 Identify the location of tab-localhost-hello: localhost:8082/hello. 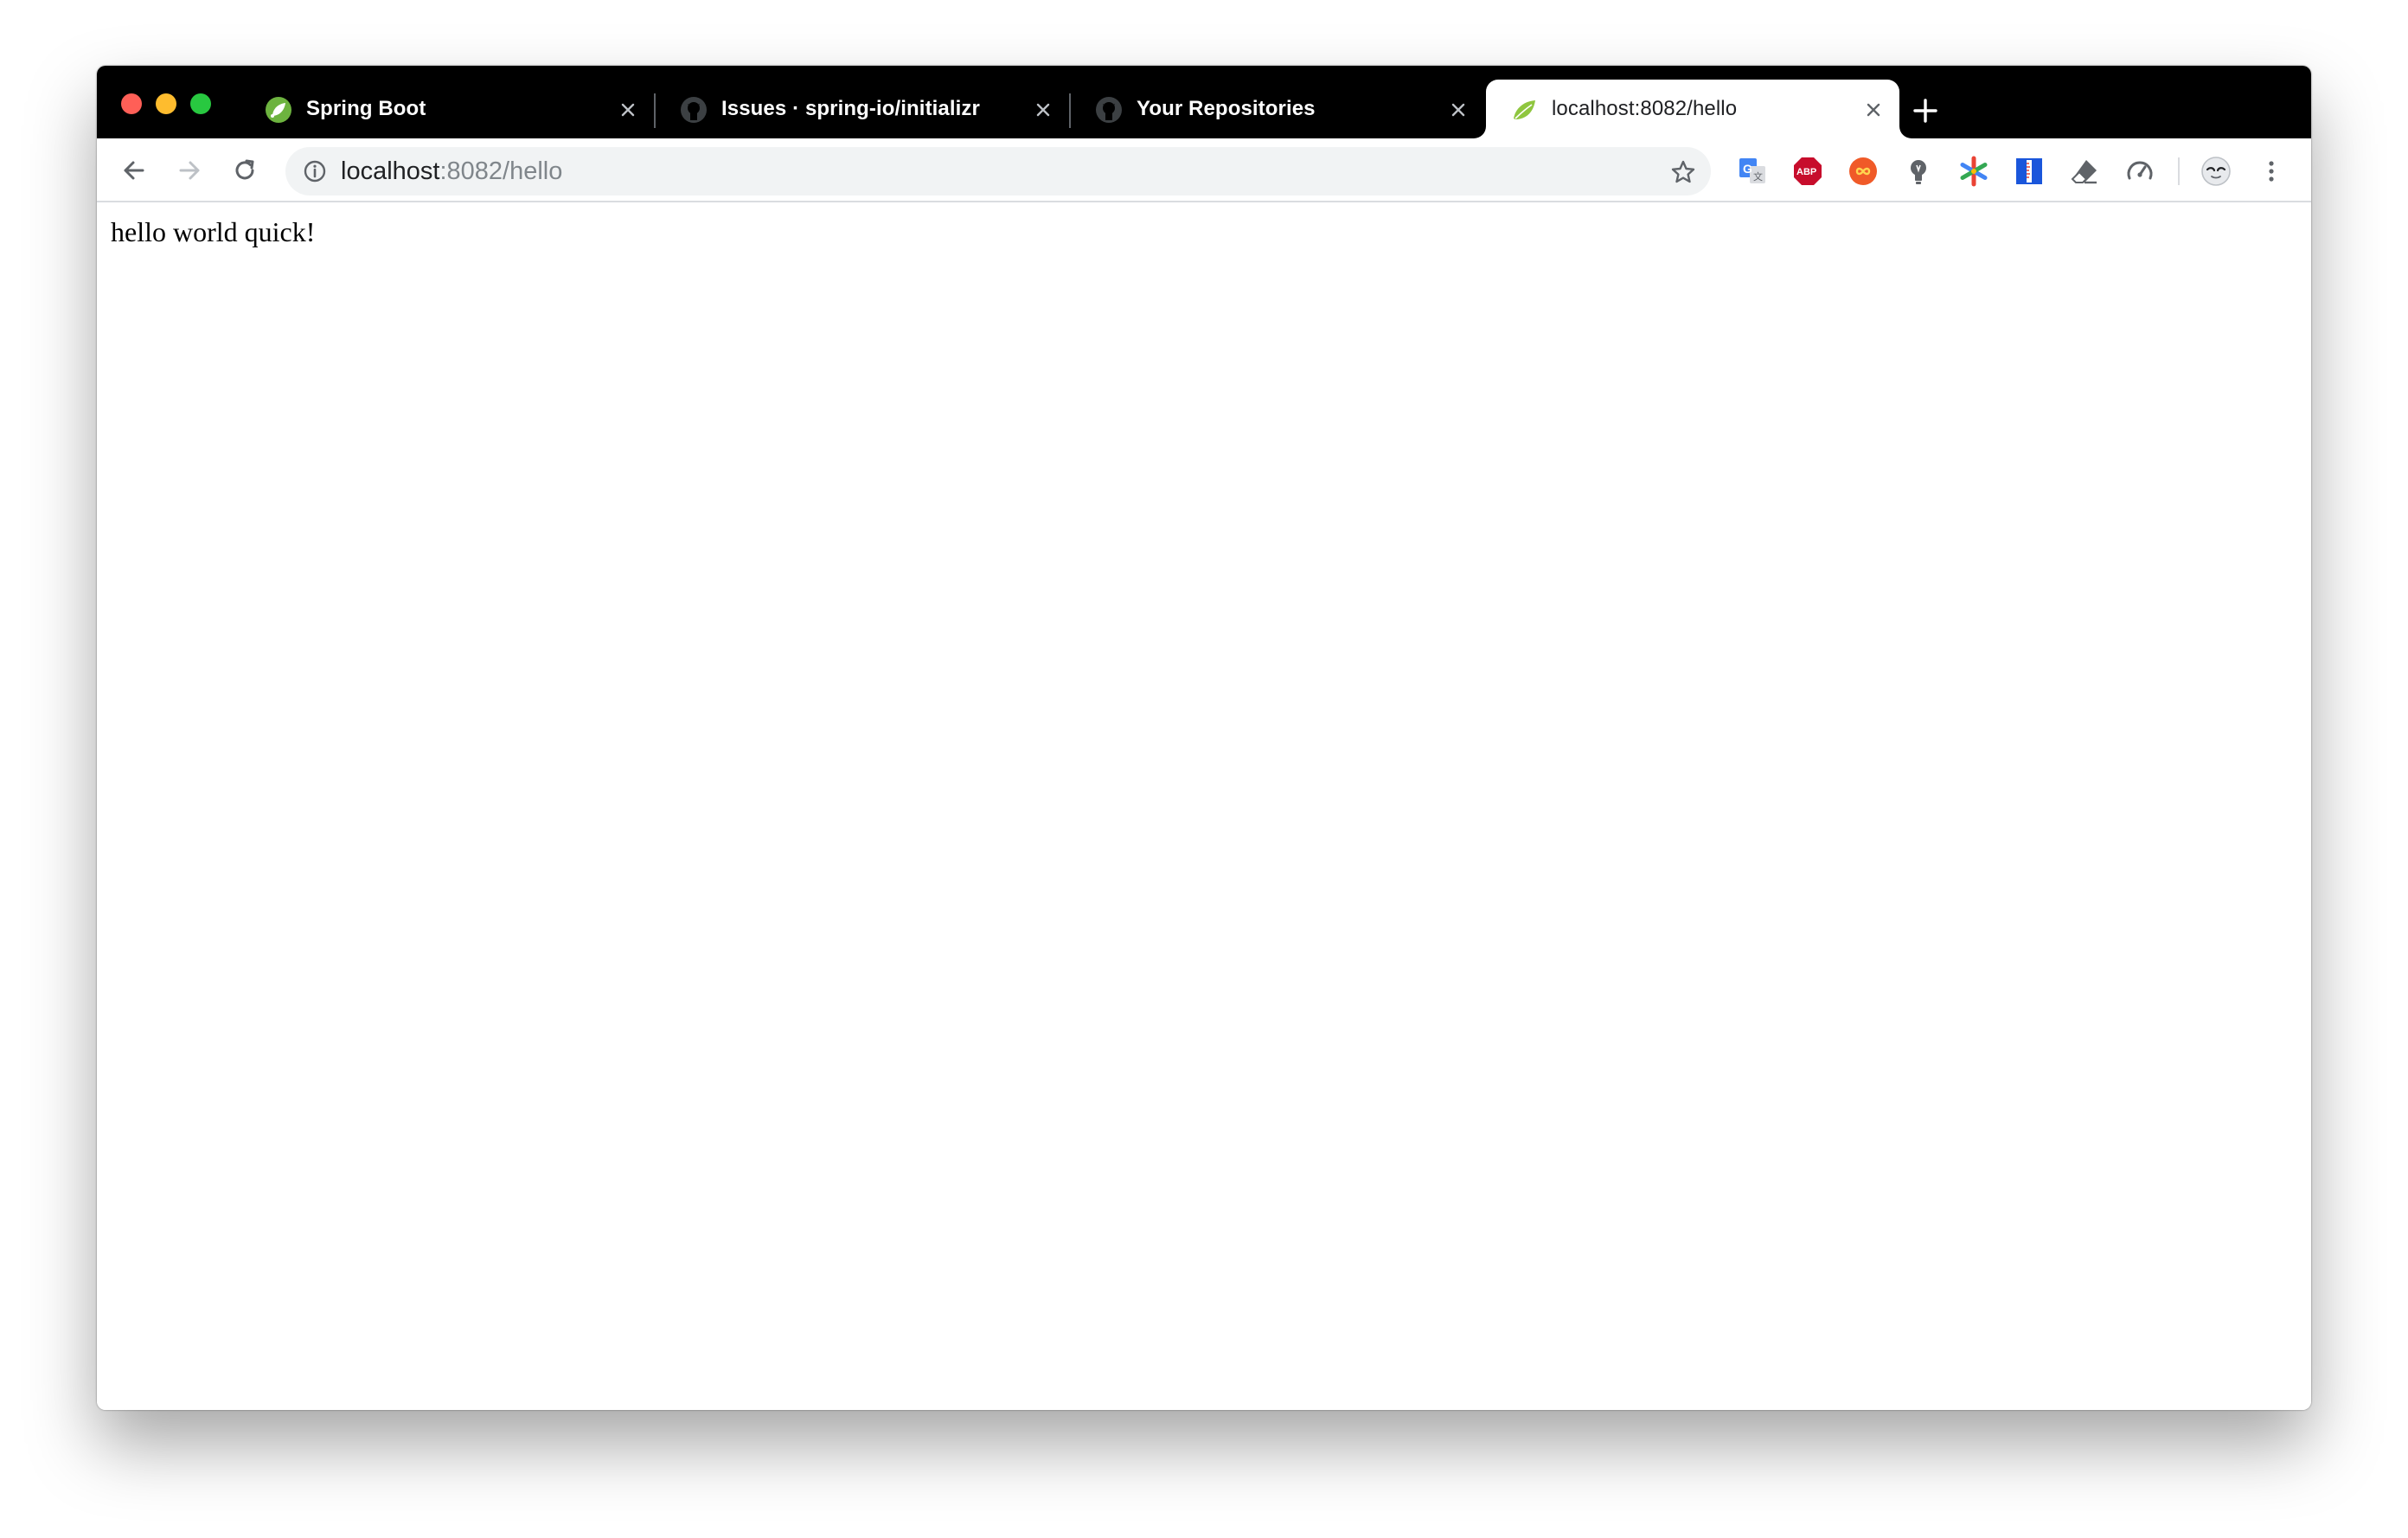
(1692, 109).